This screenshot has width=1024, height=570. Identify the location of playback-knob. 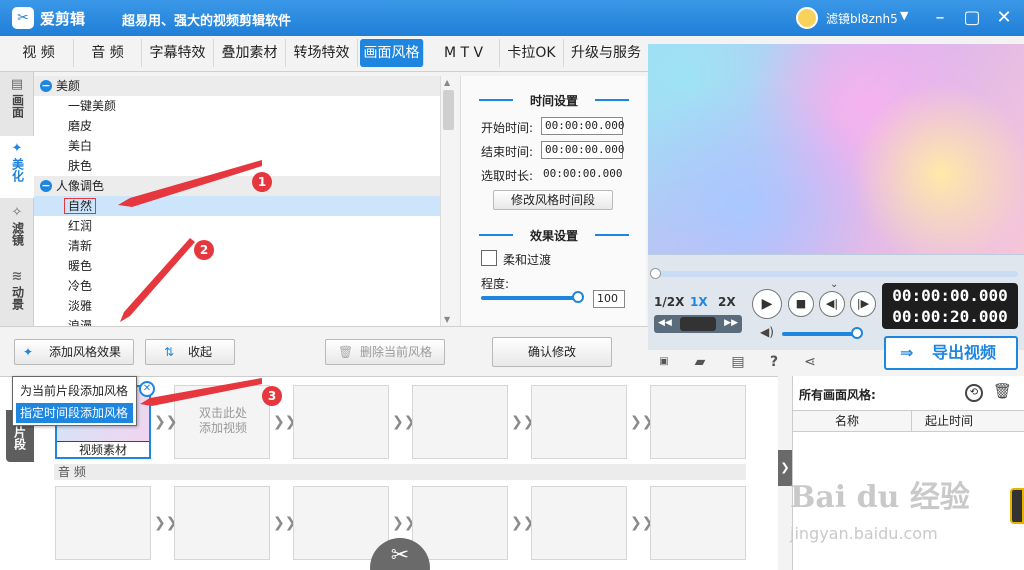
(655, 273).